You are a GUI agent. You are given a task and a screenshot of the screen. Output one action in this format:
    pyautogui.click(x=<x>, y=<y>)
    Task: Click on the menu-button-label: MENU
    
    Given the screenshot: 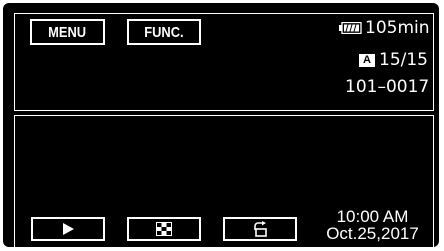 What is the action you would take?
    pyautogui.click(x=67, y=32)
    